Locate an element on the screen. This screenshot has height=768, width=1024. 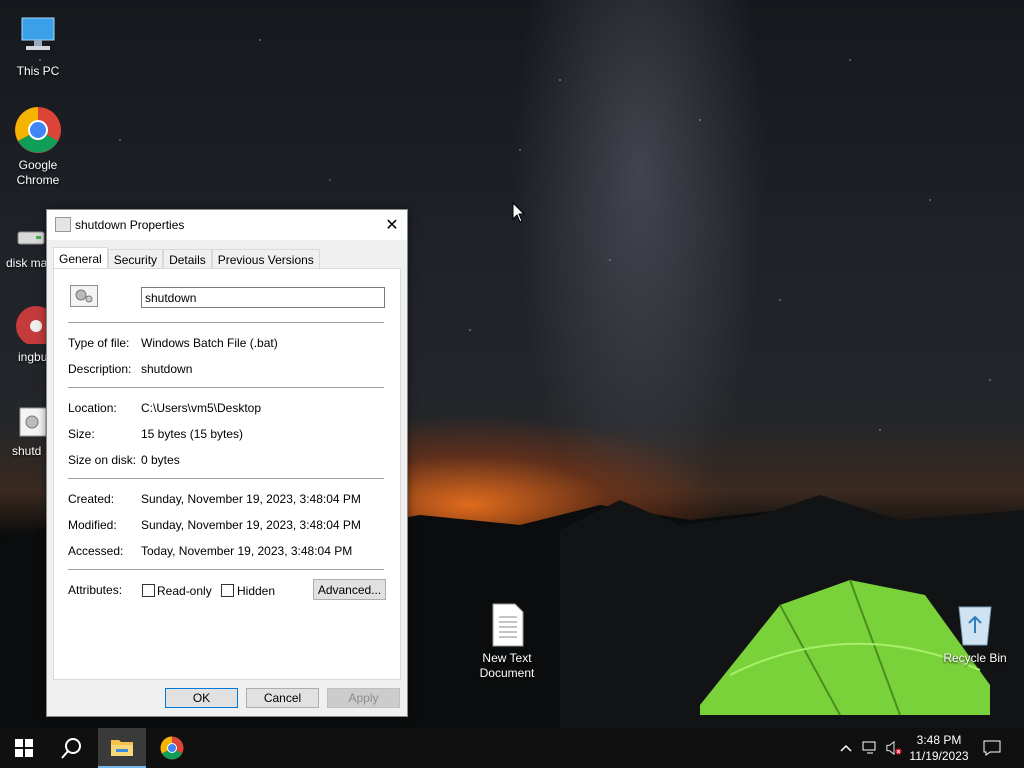
tab-security: Security is located at coordinates (135, 259).